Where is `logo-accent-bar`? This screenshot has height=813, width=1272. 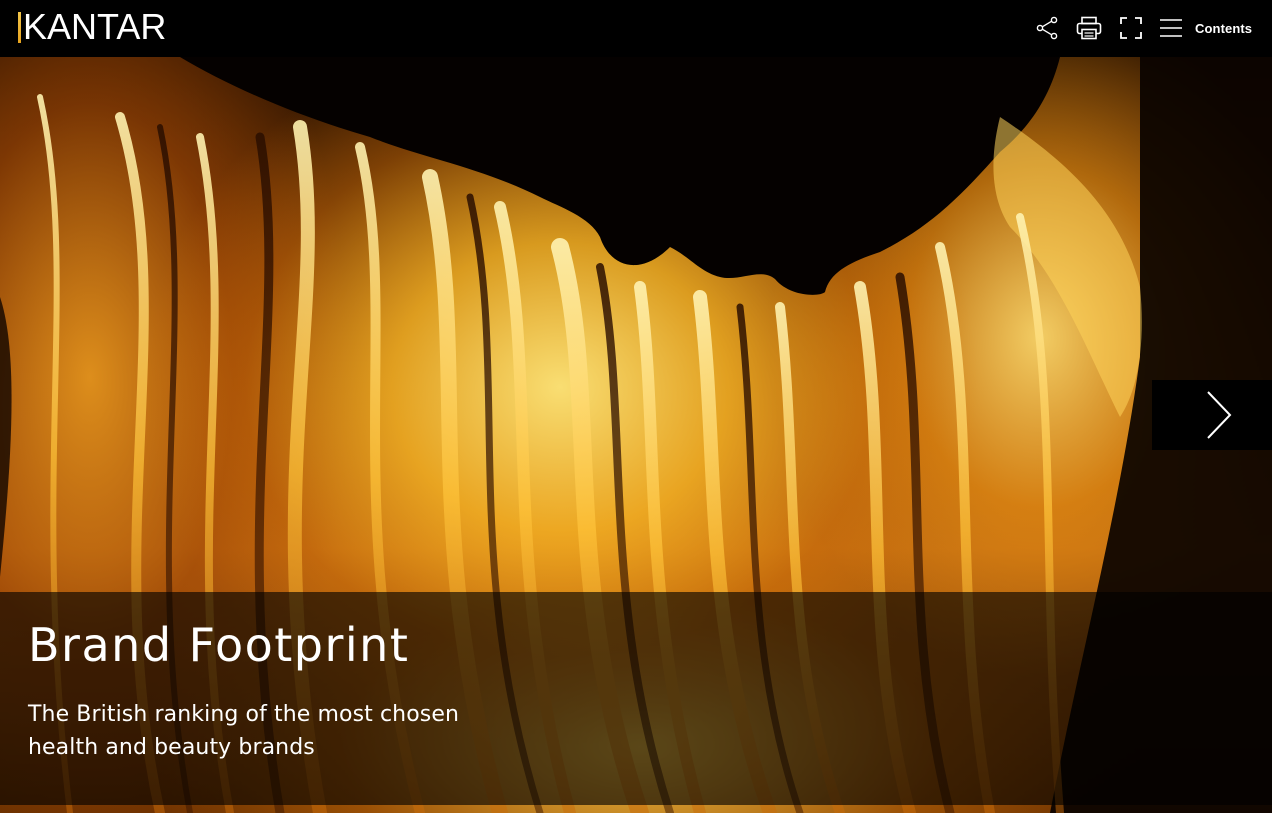
logo-accent-bar is located at coordinates (19, 27).